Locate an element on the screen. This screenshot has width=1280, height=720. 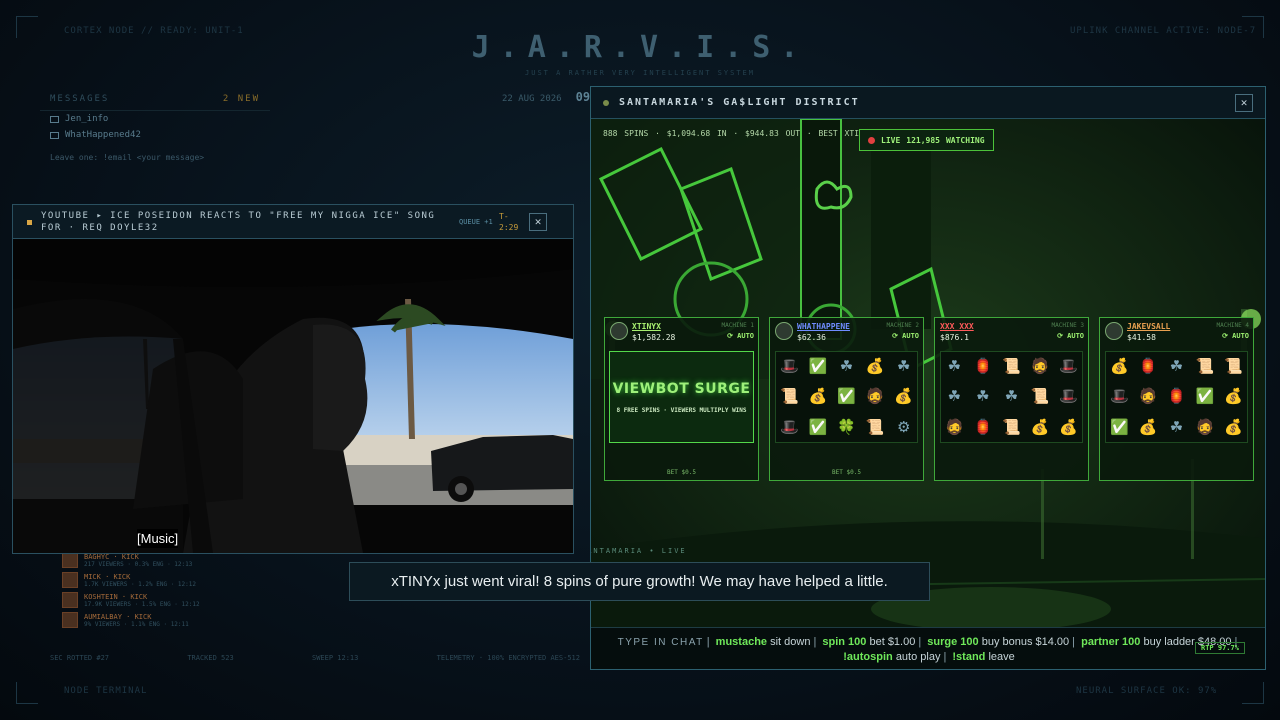
telemetry-left: SEC ROTTED #27 is located at coordinates (80, 658).